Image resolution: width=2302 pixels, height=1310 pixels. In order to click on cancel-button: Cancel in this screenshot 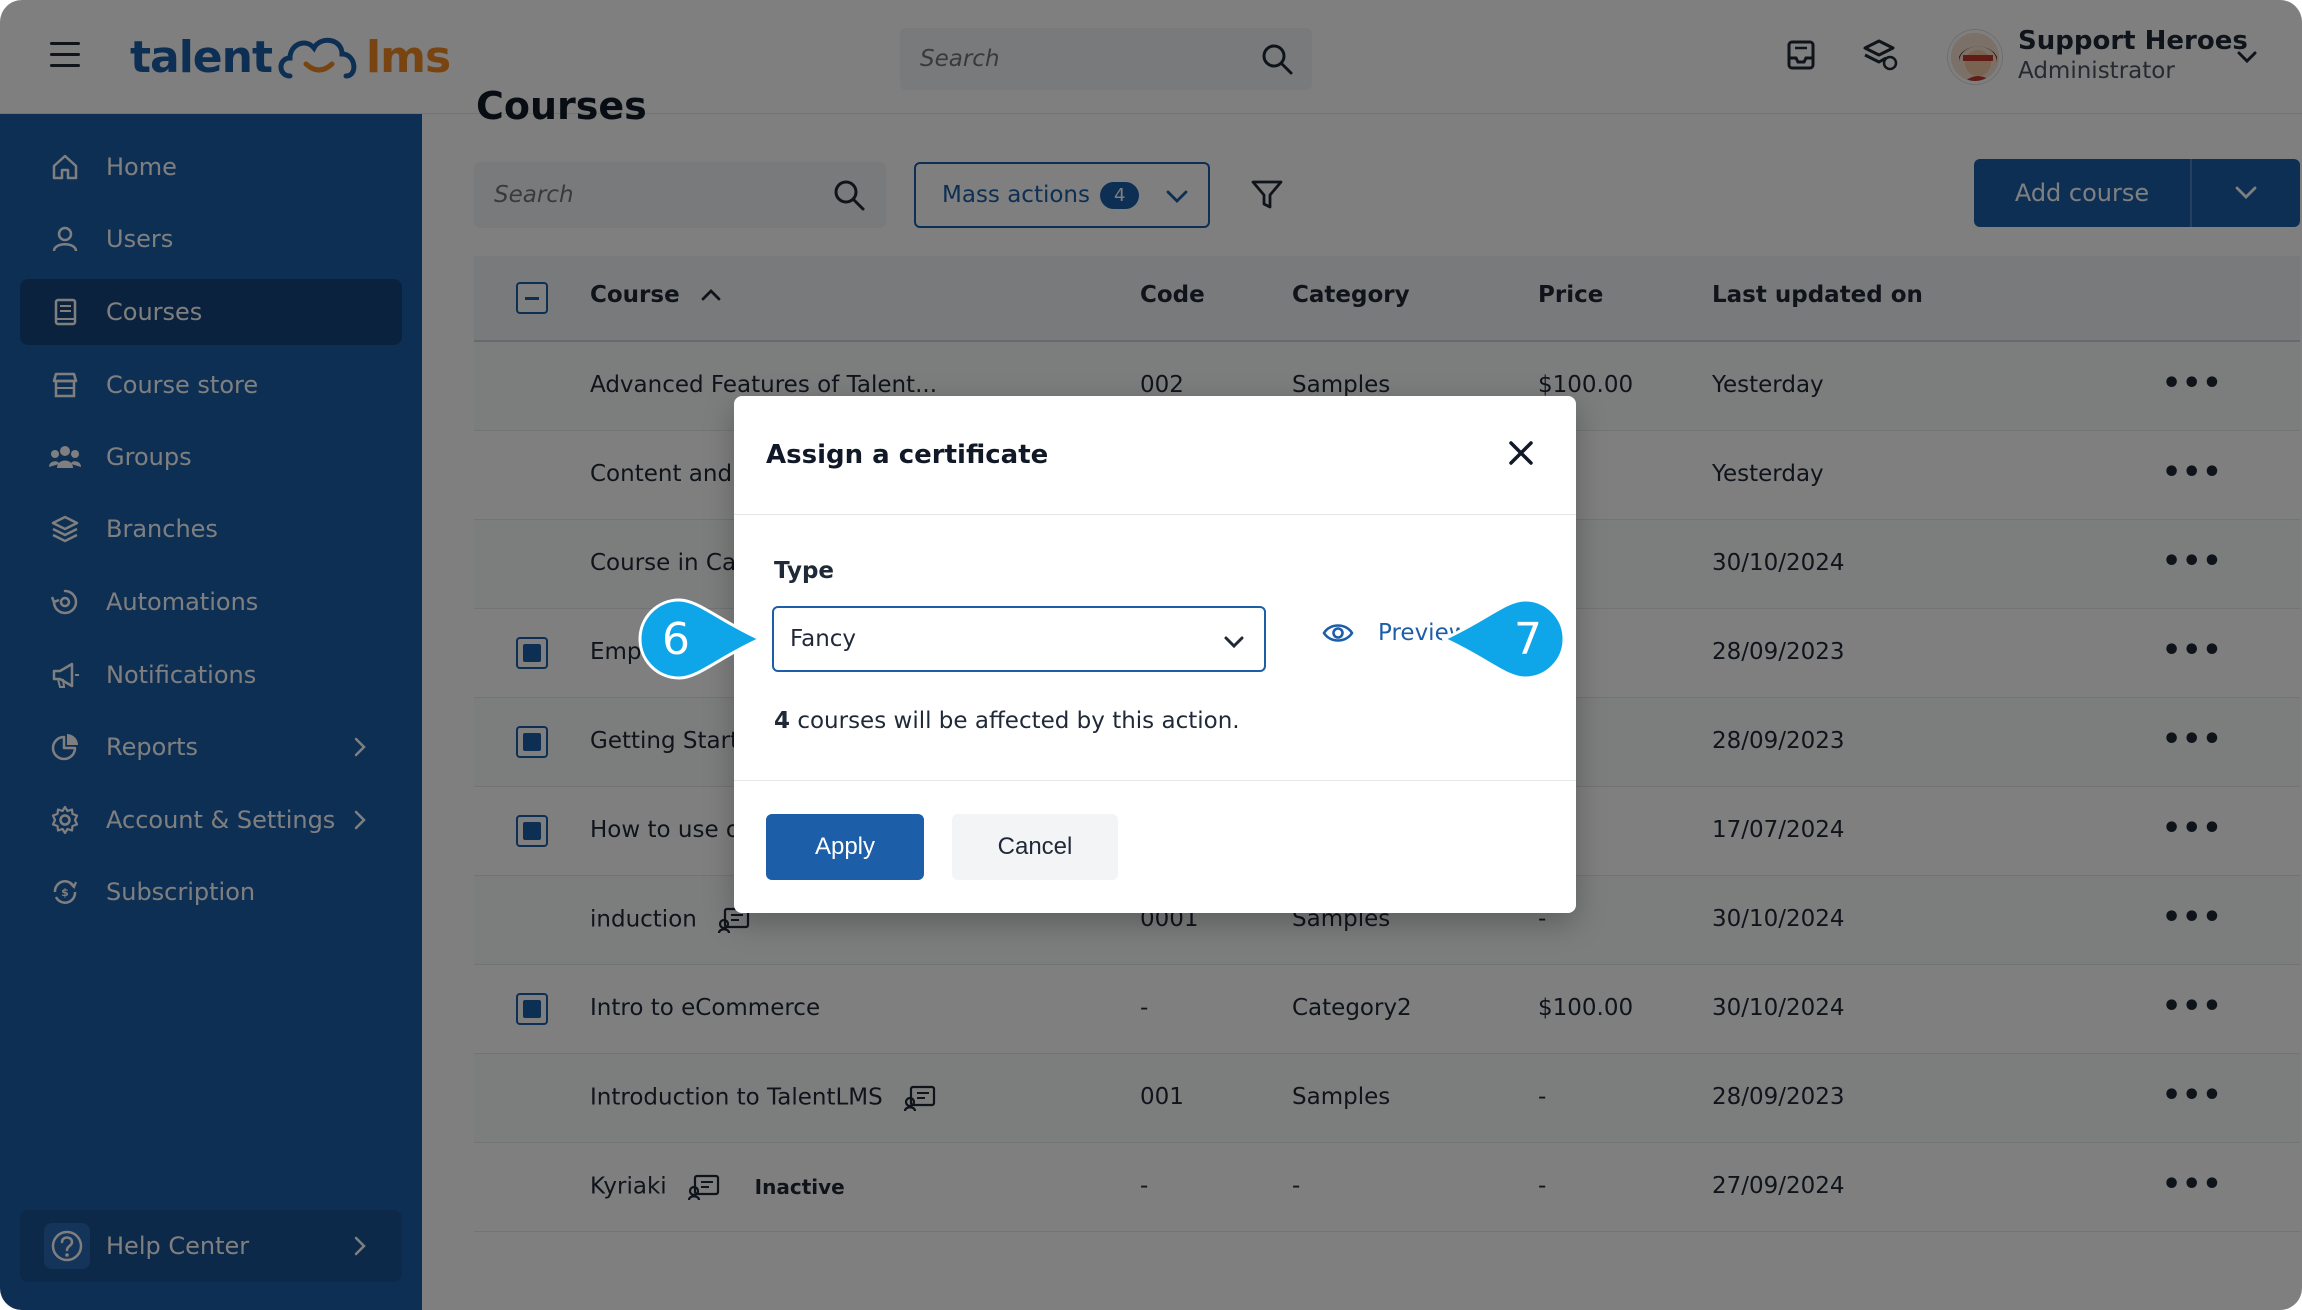, I will do `click(1035, 847)`.